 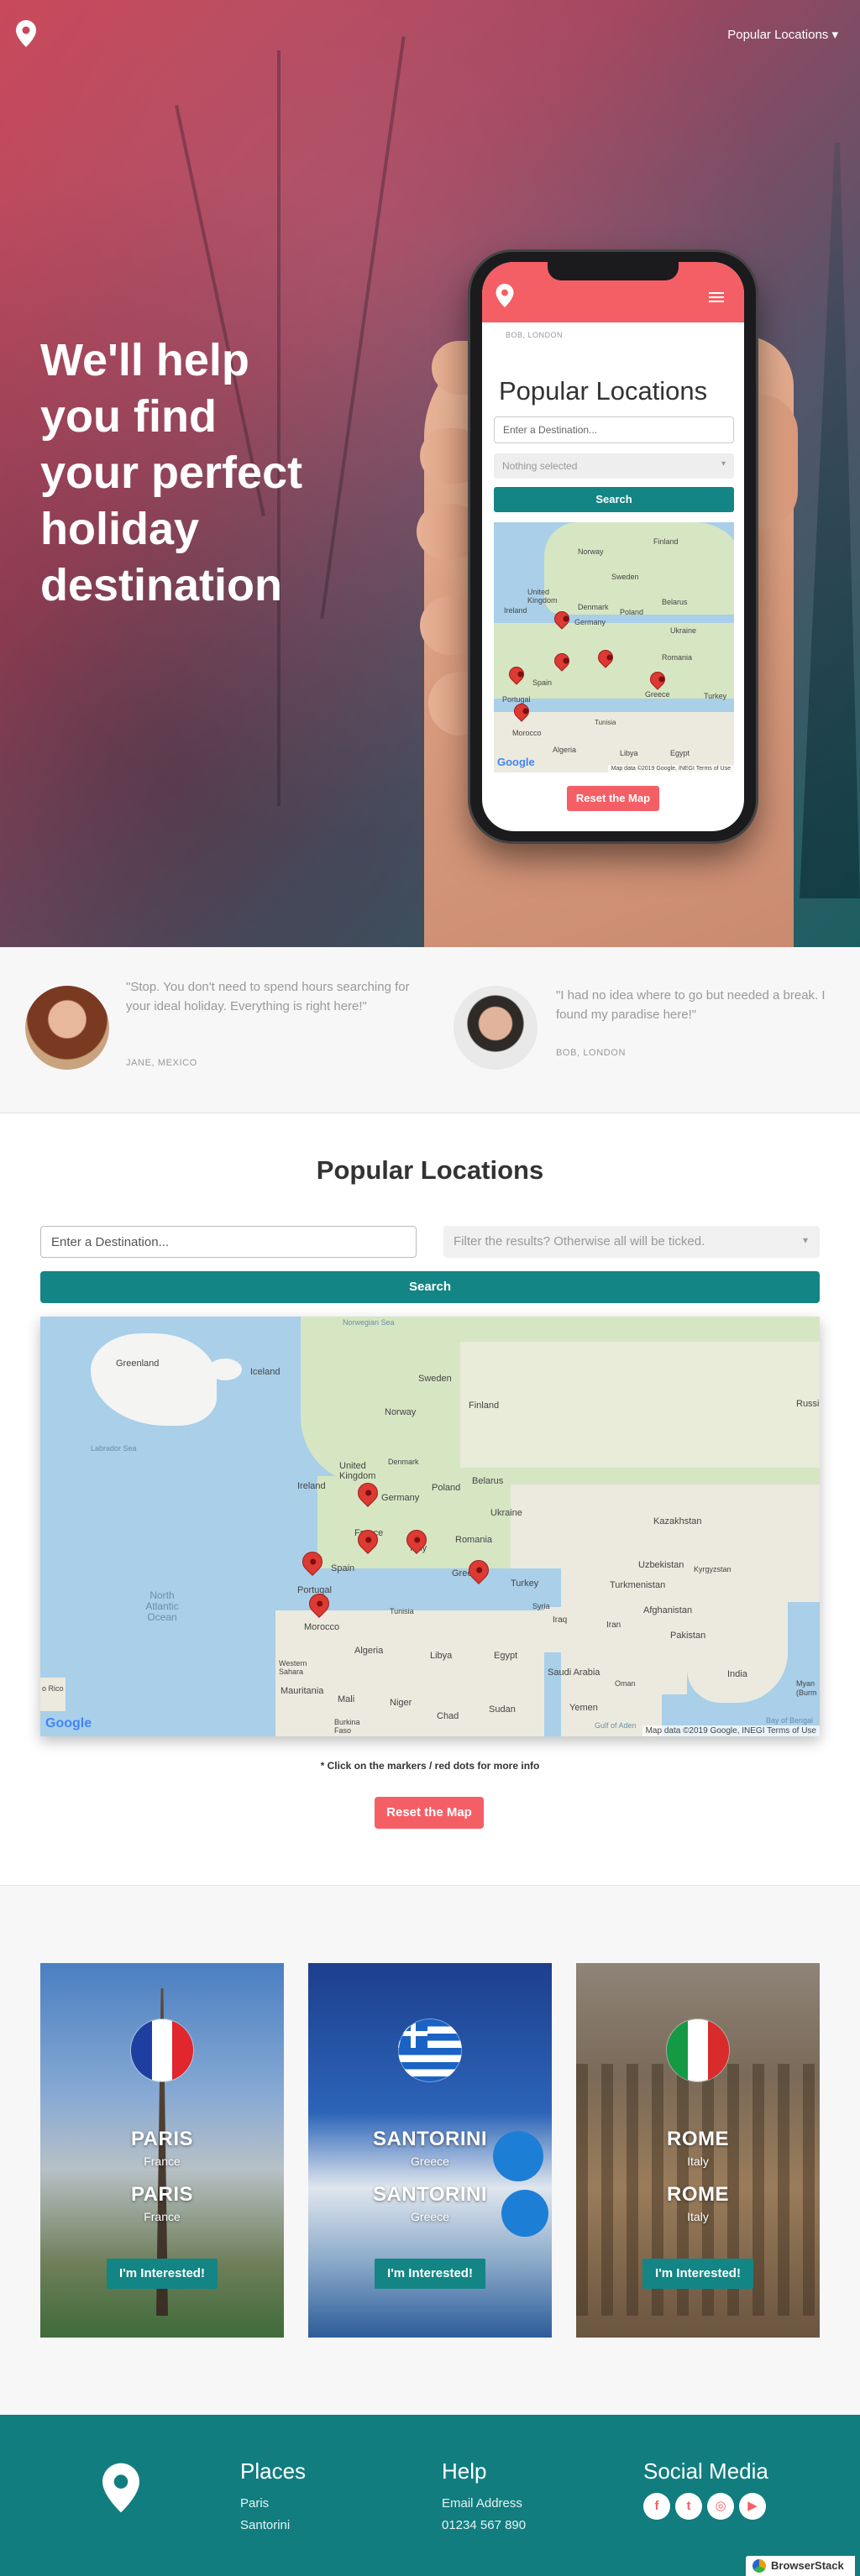 What do you see at coordinates (737, 1648) in the screenshot?
I see `map-land-india` at bounding box center [737, 1648].